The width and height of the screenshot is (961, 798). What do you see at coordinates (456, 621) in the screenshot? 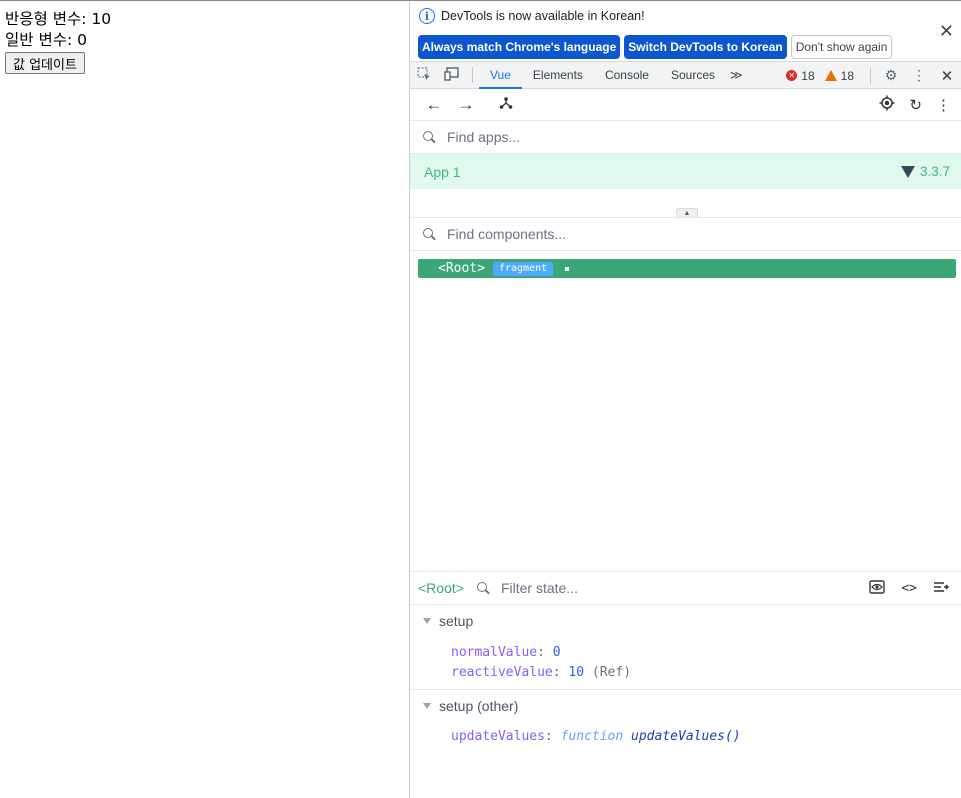
I see `section-title: setup` at bounding box center [456, 621].